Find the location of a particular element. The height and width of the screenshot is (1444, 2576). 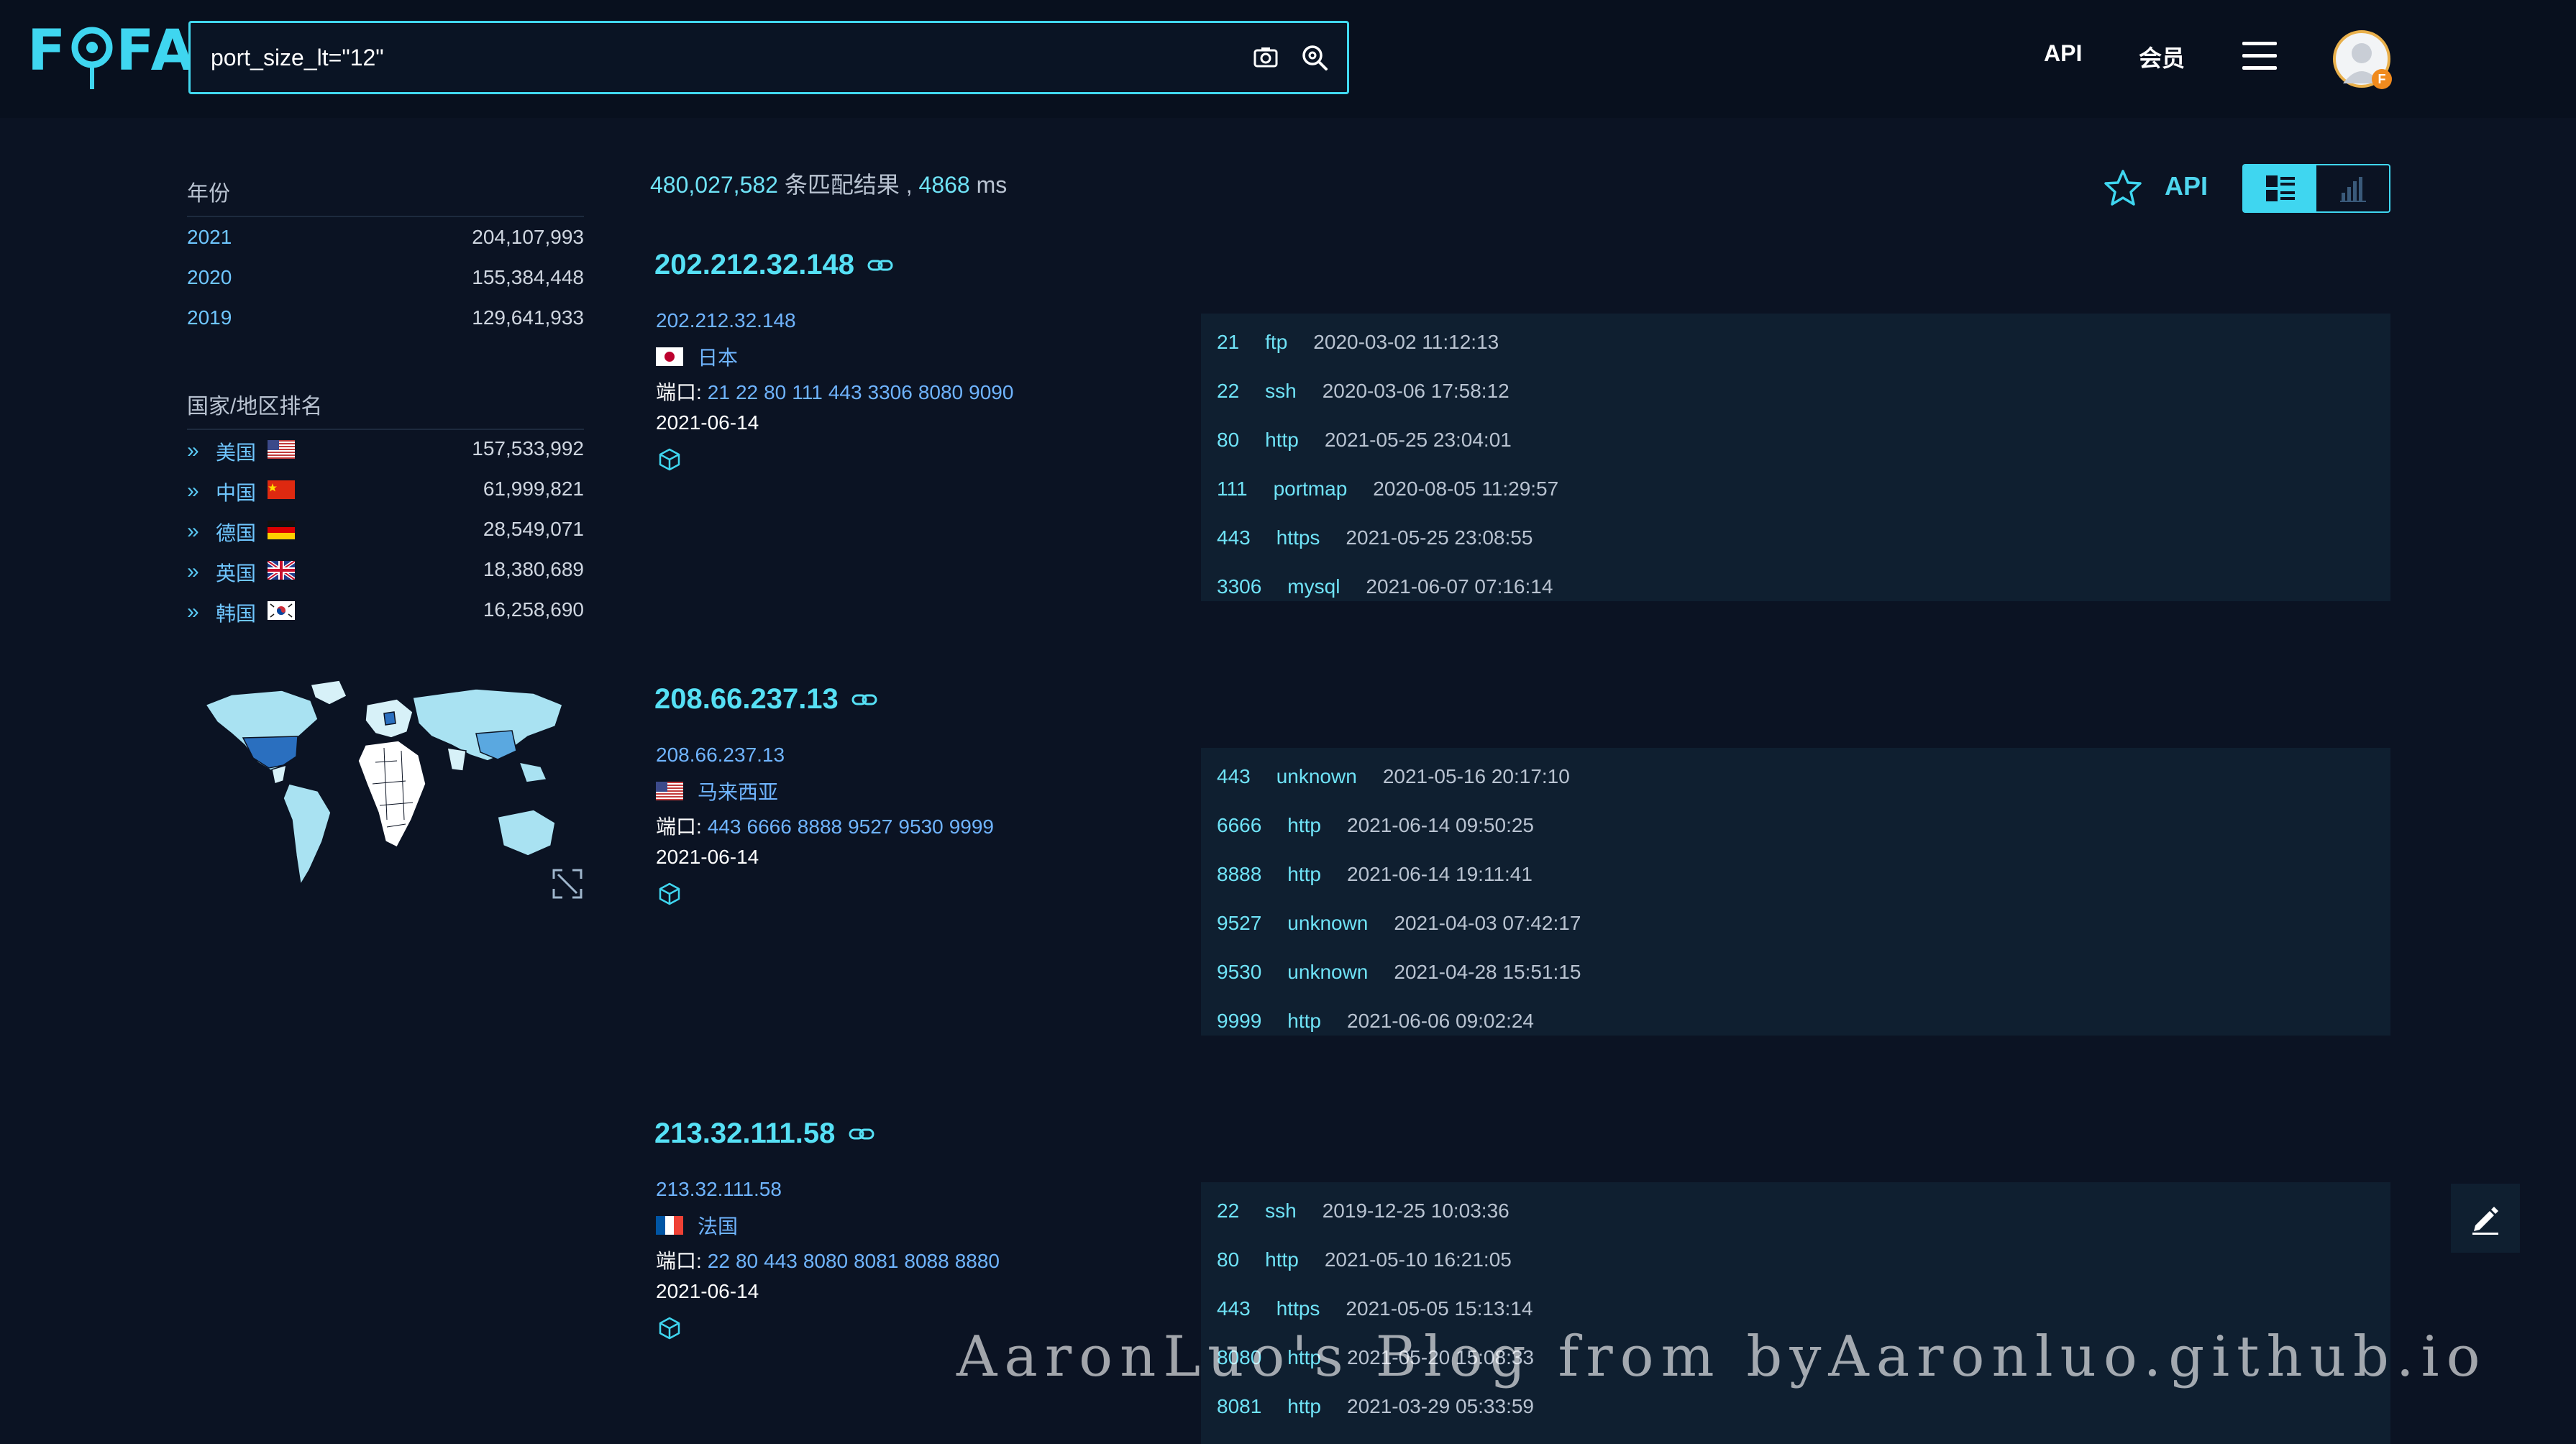

country-count: 61,999,821 is located at coordinates (533, 489).